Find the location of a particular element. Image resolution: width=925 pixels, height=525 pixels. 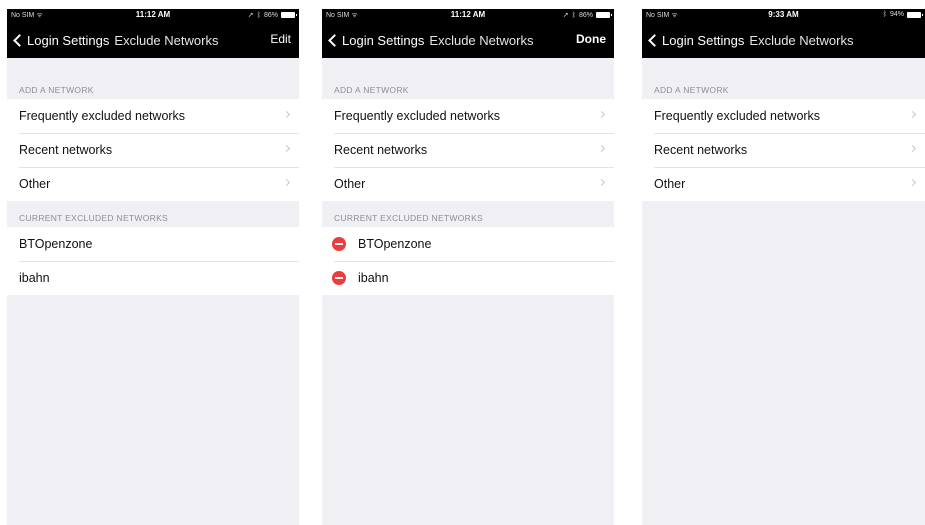

status-bar: No SIM ᯤ 9:33 AM ᛒ 94% is located at coordinates (783, 16).